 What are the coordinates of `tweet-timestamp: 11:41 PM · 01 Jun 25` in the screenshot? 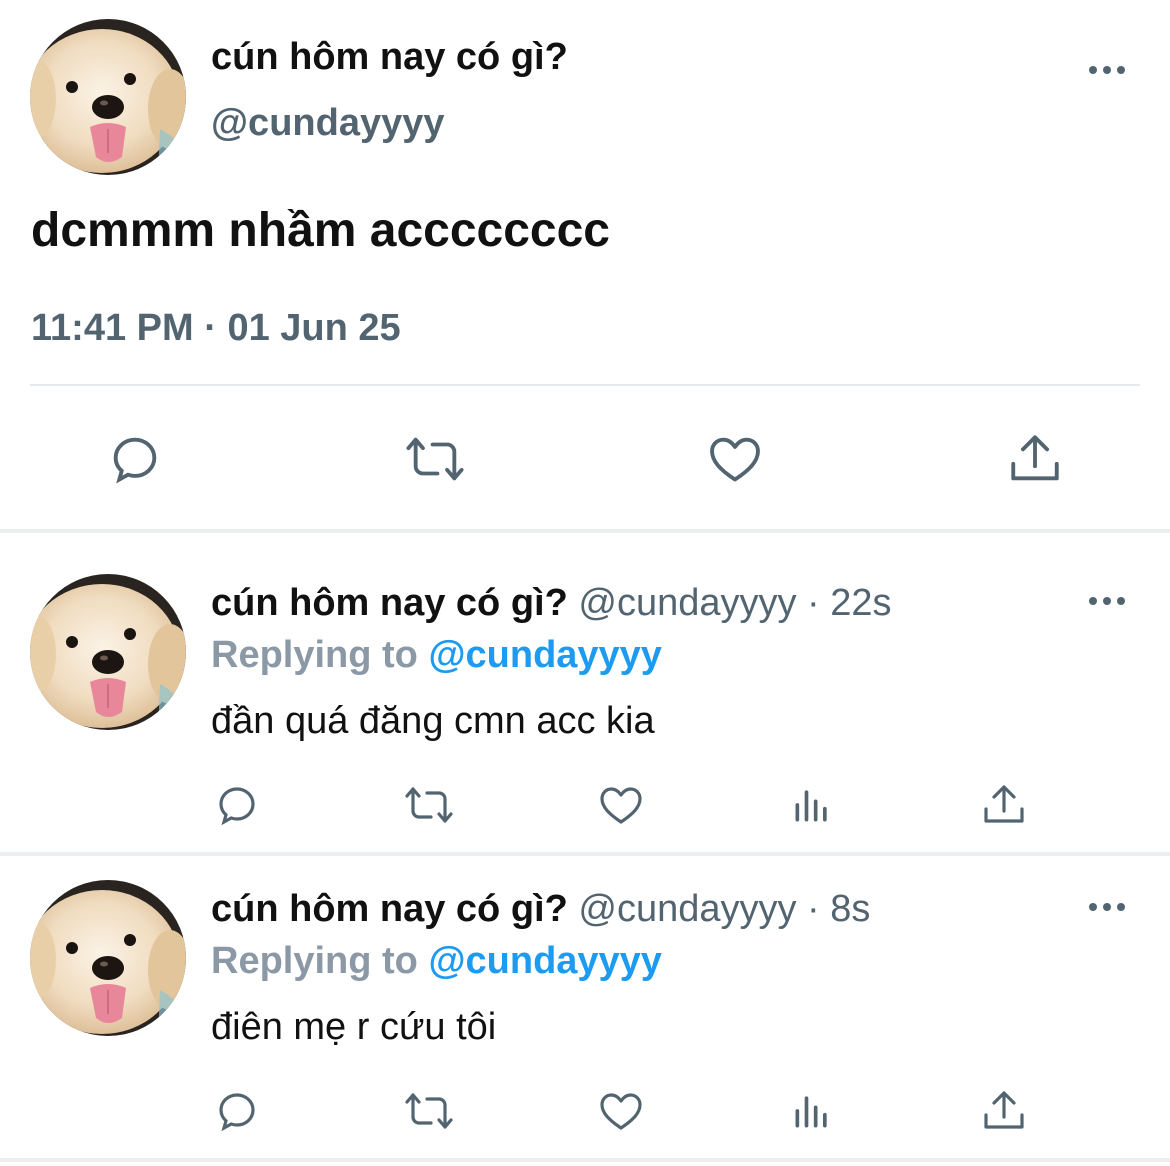 It's located at (216, 328).